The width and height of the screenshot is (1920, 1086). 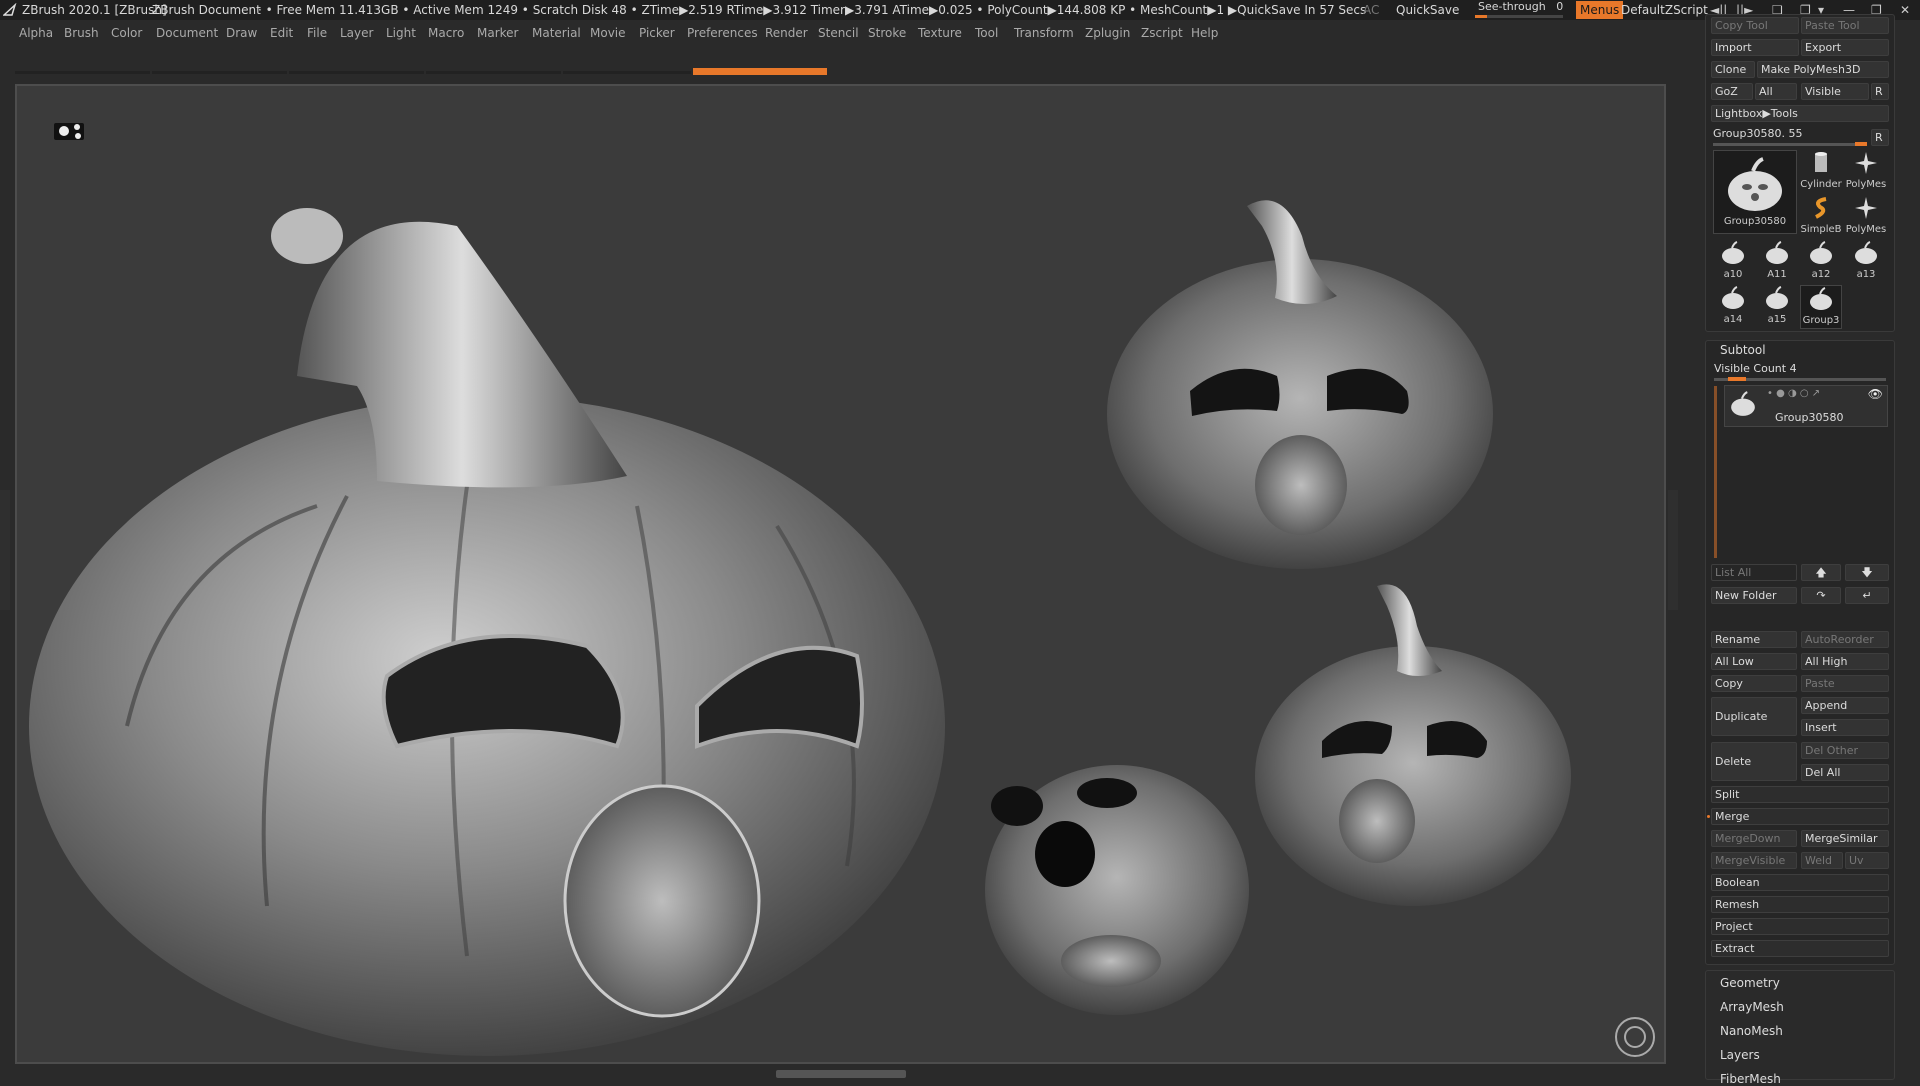 I want to click on goz-button: GoZ, so click(x=1732, y=91).